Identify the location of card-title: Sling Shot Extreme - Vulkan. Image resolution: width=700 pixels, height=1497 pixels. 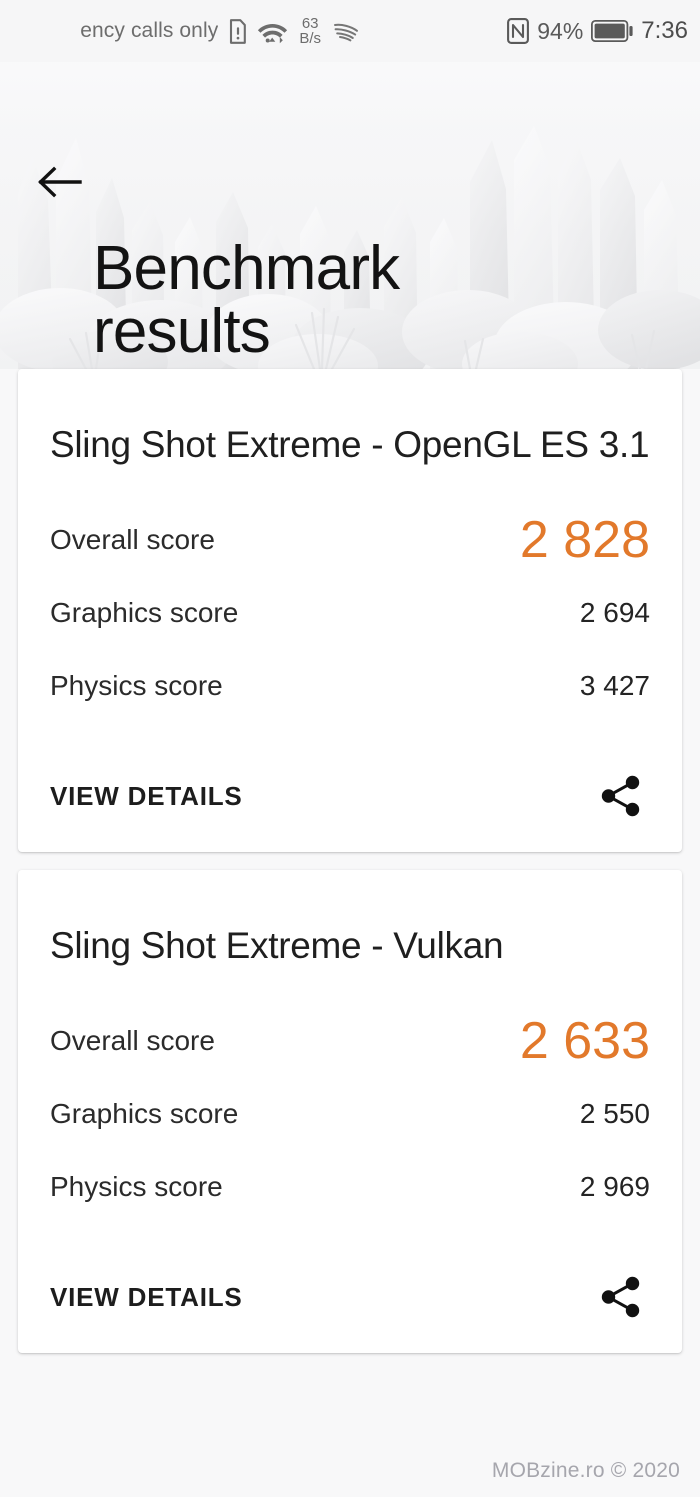
(277, 946).